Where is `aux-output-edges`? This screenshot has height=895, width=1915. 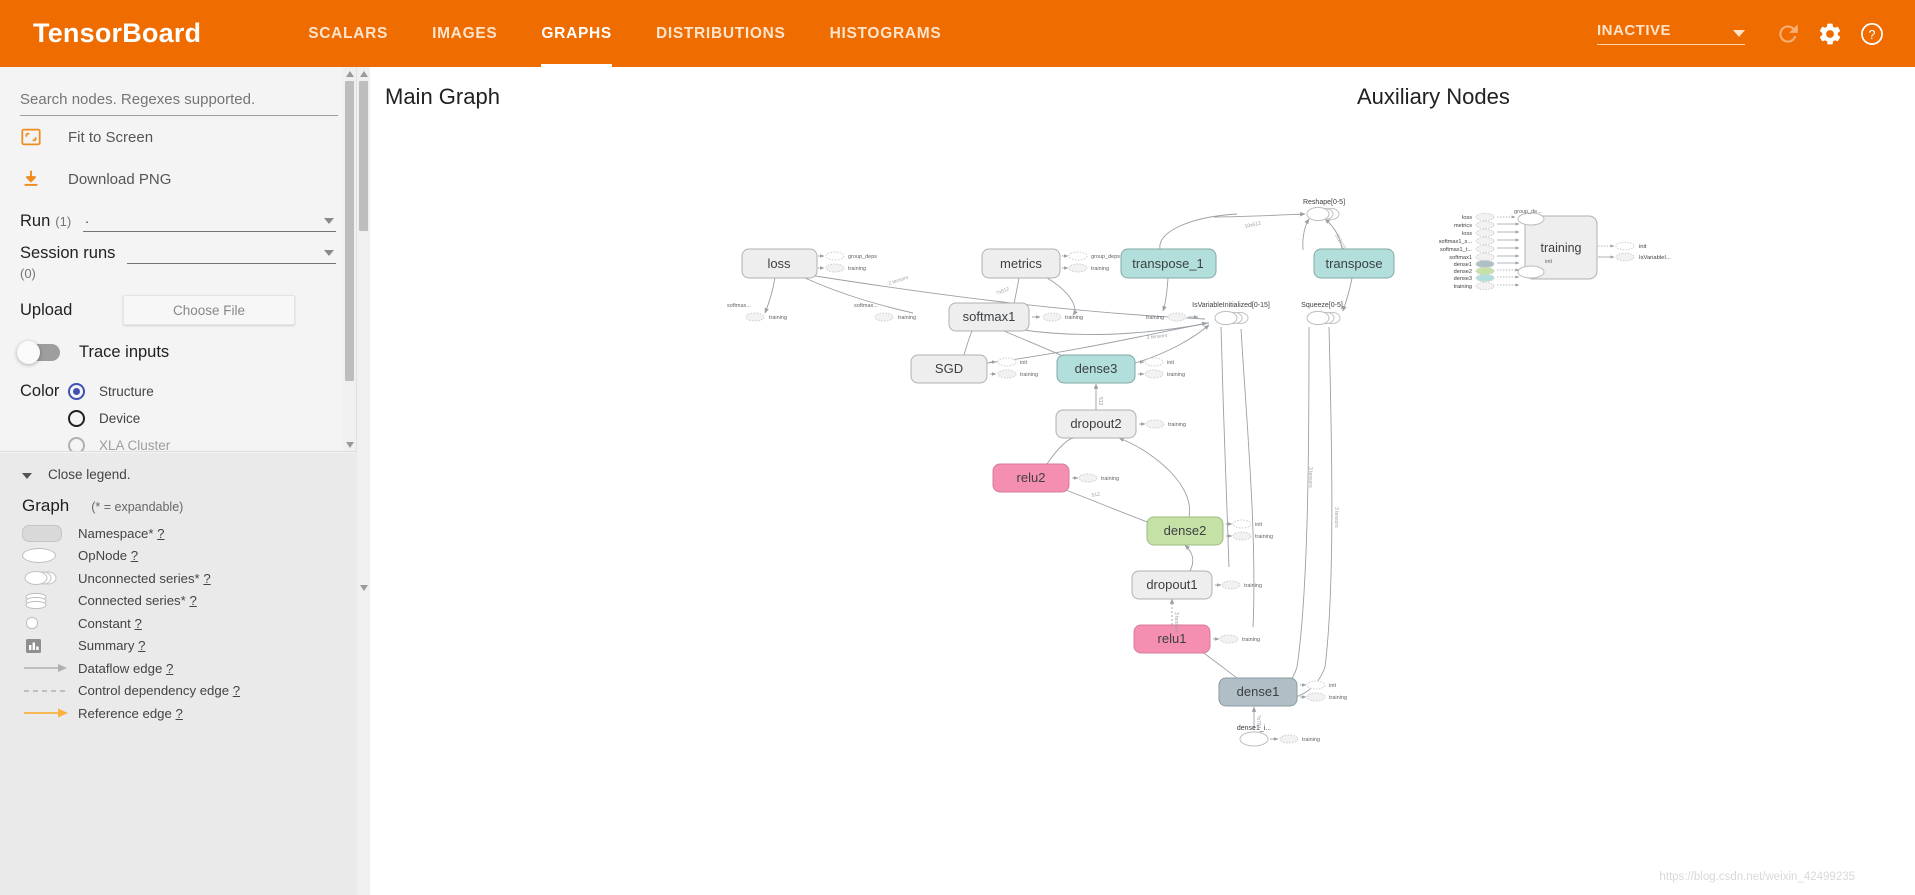 aux-output-edges is located at coordinates (1606, 251).